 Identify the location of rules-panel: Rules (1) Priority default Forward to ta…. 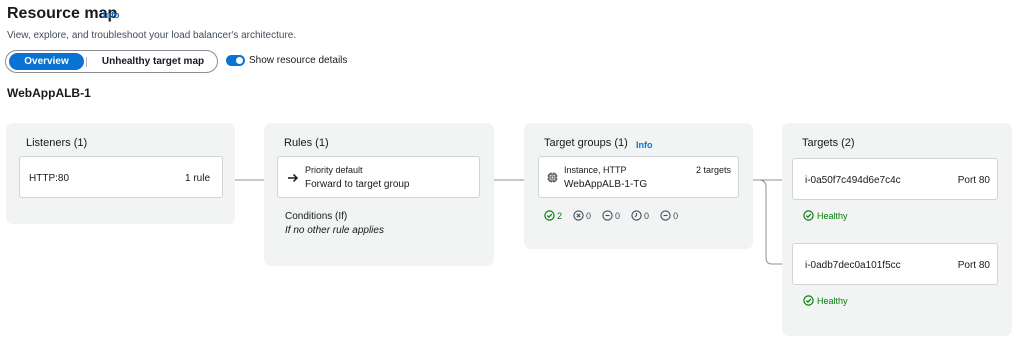
(379, 194).